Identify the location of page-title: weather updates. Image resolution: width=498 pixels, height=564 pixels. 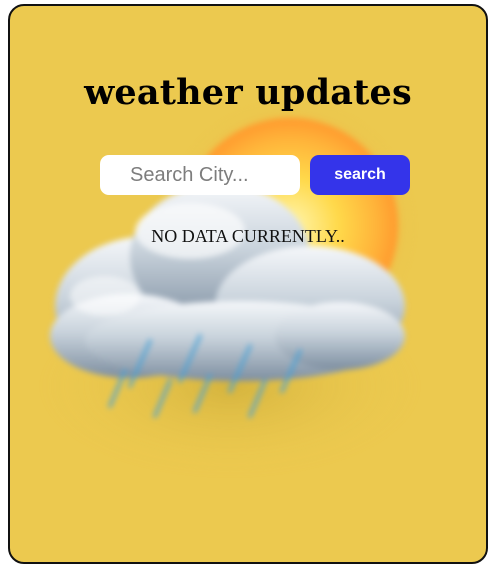
(248, 92).